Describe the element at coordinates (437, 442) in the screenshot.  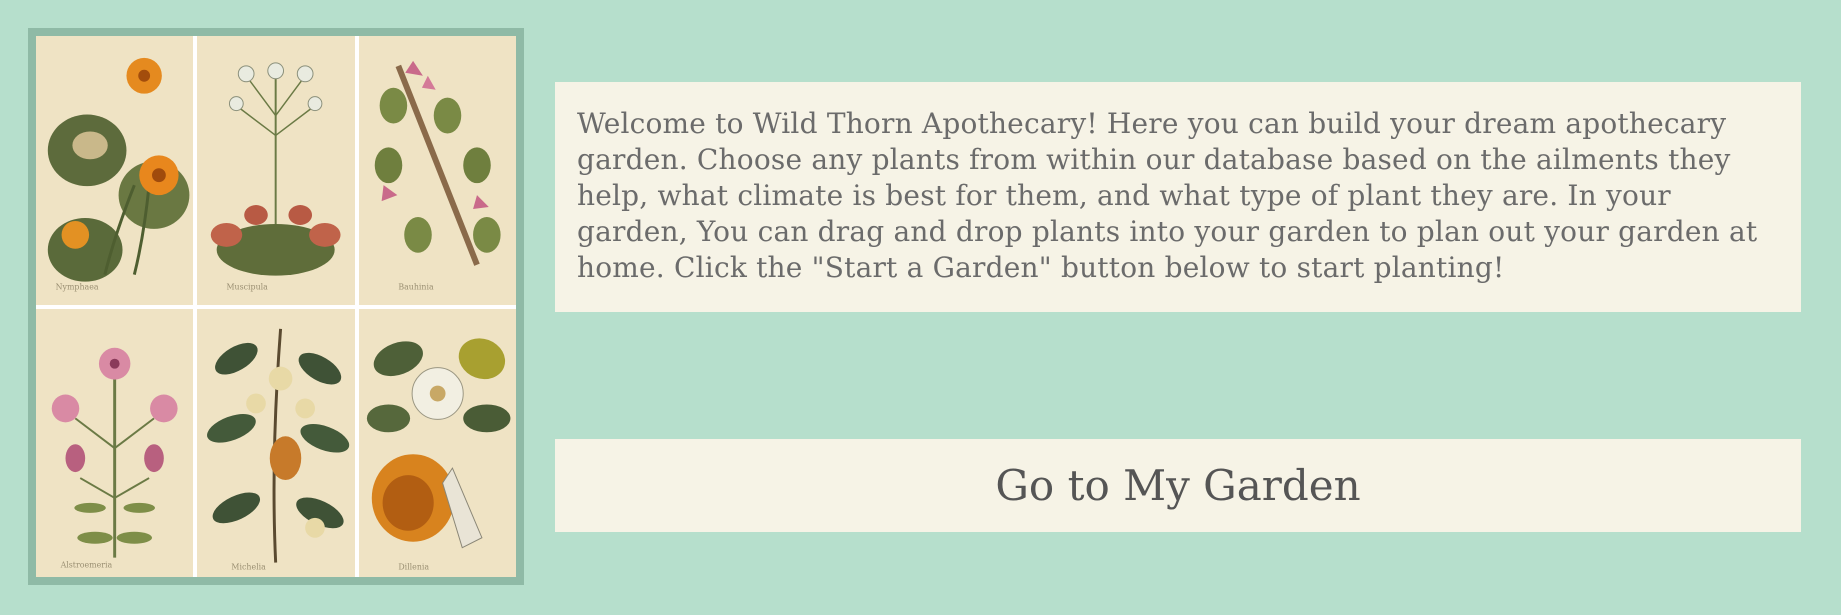
I see `magnolia-fruit-plate: Dillenia` at that location.